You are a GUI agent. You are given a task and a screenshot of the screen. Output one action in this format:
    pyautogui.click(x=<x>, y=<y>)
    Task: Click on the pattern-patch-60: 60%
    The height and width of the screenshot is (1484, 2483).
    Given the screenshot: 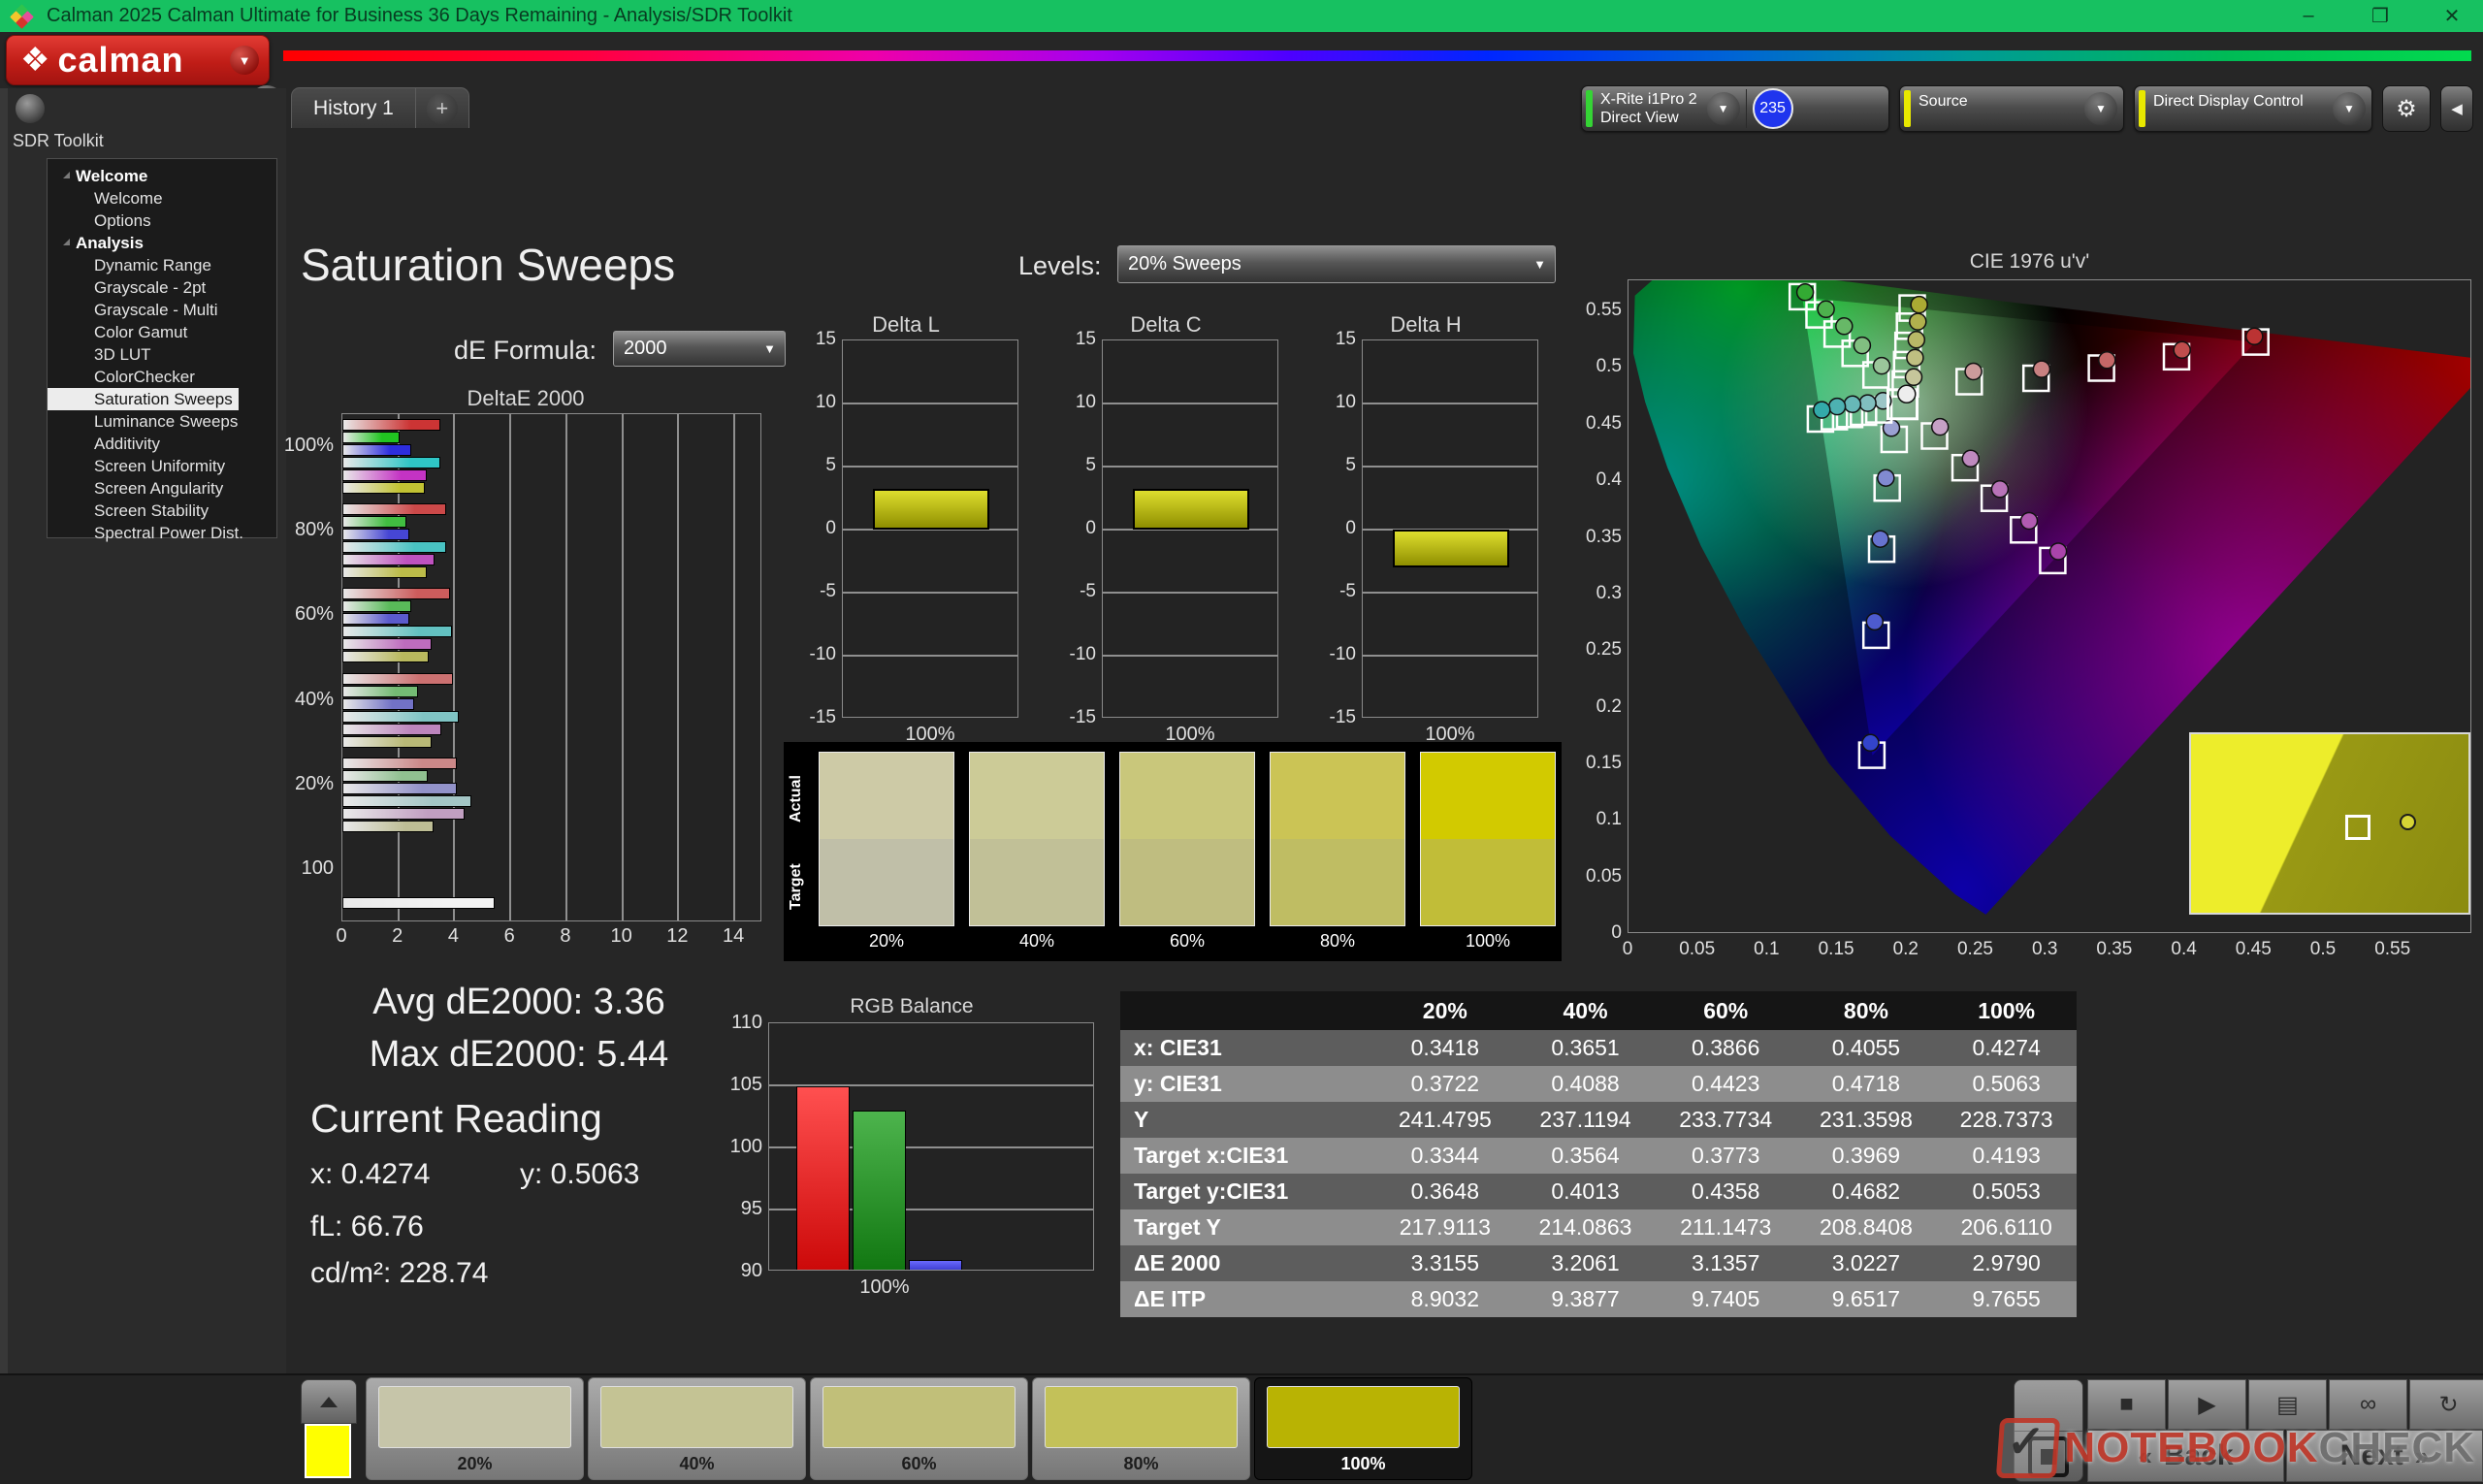 What is the action you would take?
    pyautogui.click(x=919, y=1429)
    